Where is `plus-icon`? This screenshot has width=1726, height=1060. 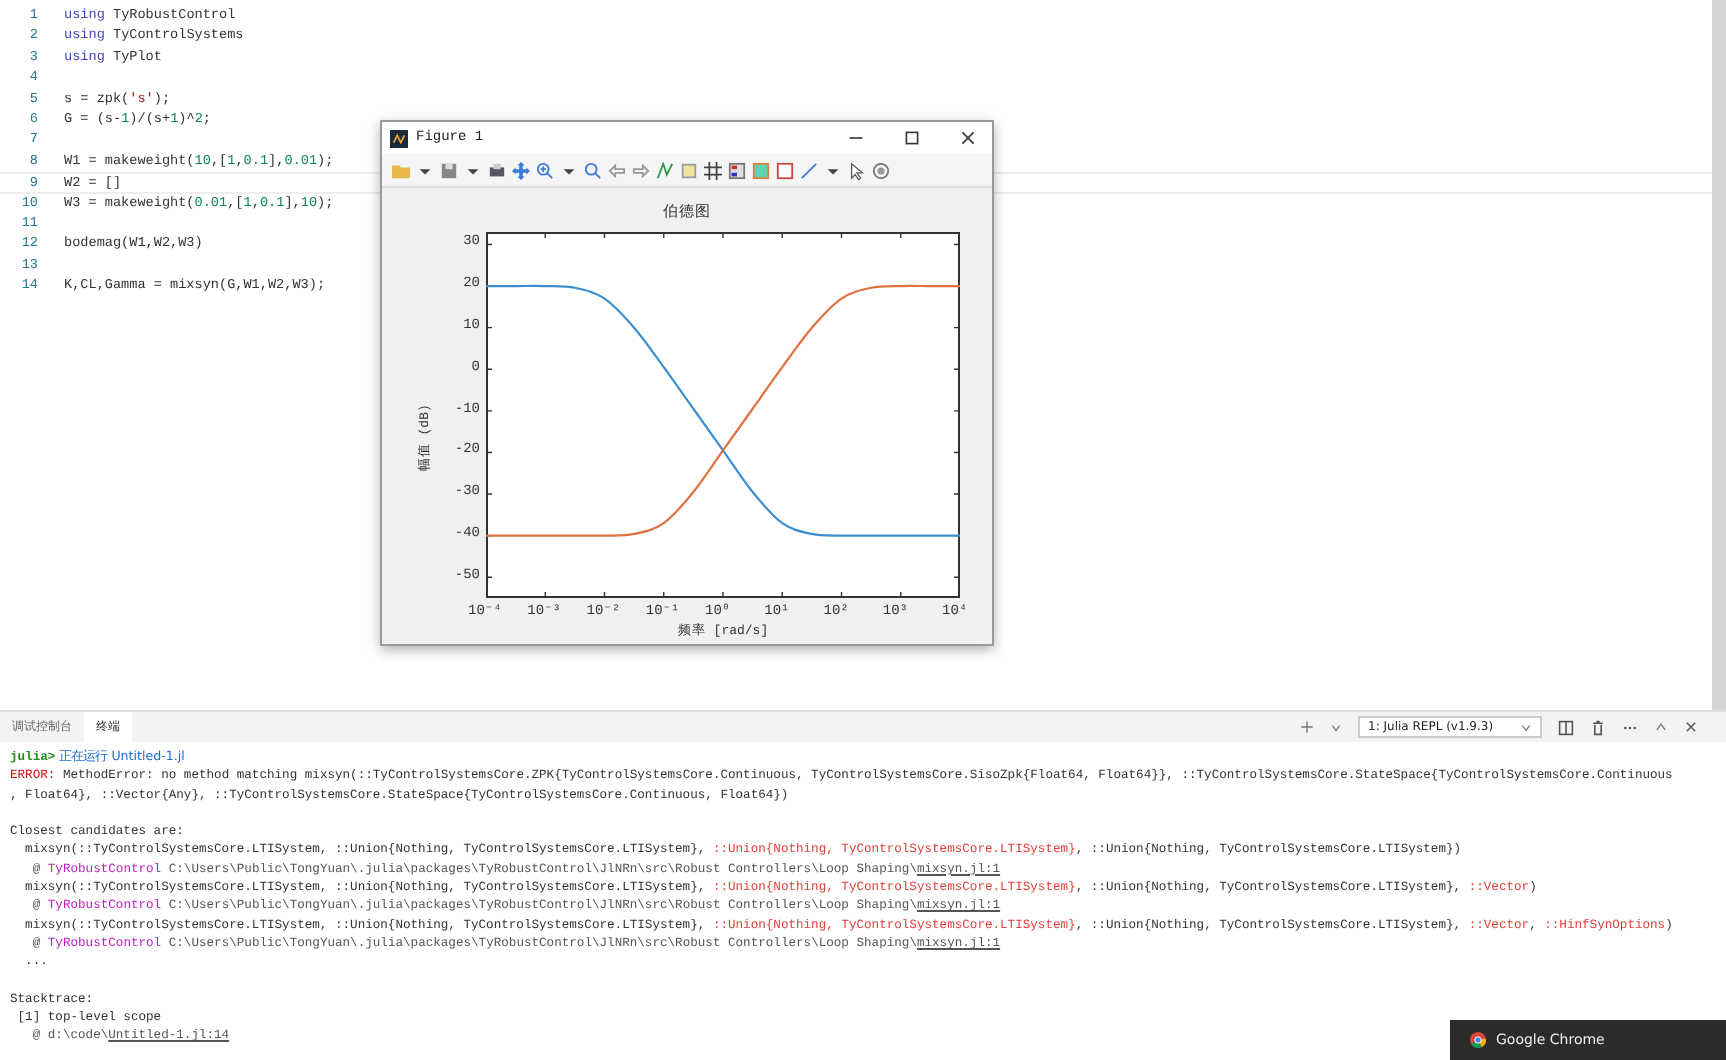
plus-icon is located at coordinates (1307, 727).